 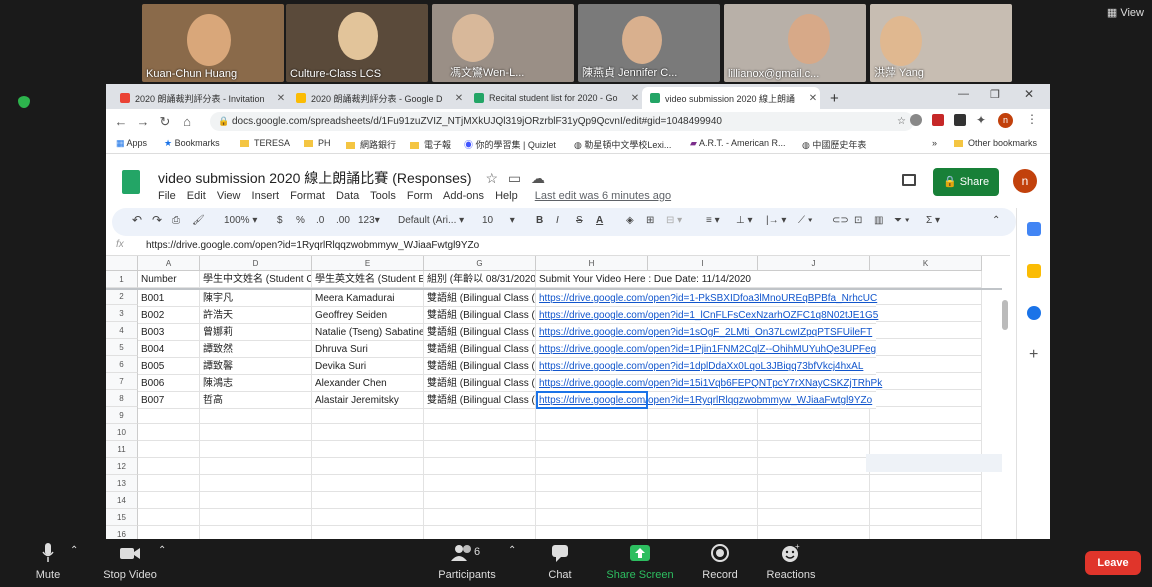 I want to click on merge-cells-icon: ⊟ ▾, so click(x=674, y=220).